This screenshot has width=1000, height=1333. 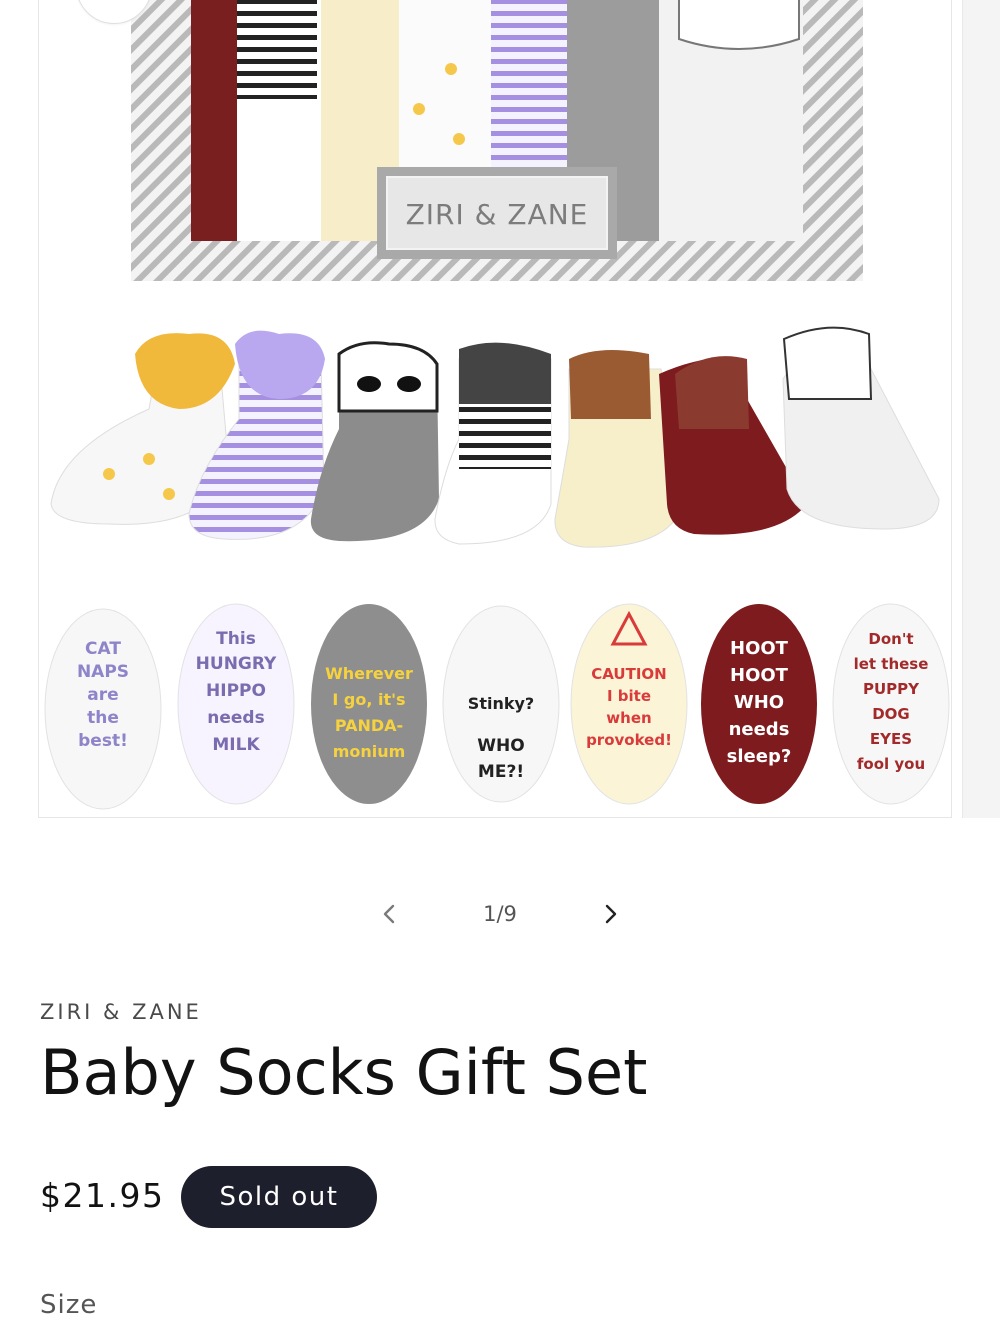 I want to click on slide-counter: 1/9, so click(x=500, y=914).